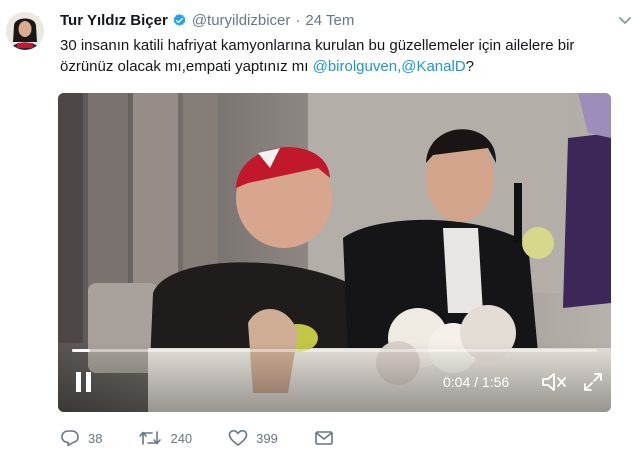 The height and width of the screenshot is (451, 640). I want to click on video-timecode: 0:04 / 1:56, so click(476, 382).